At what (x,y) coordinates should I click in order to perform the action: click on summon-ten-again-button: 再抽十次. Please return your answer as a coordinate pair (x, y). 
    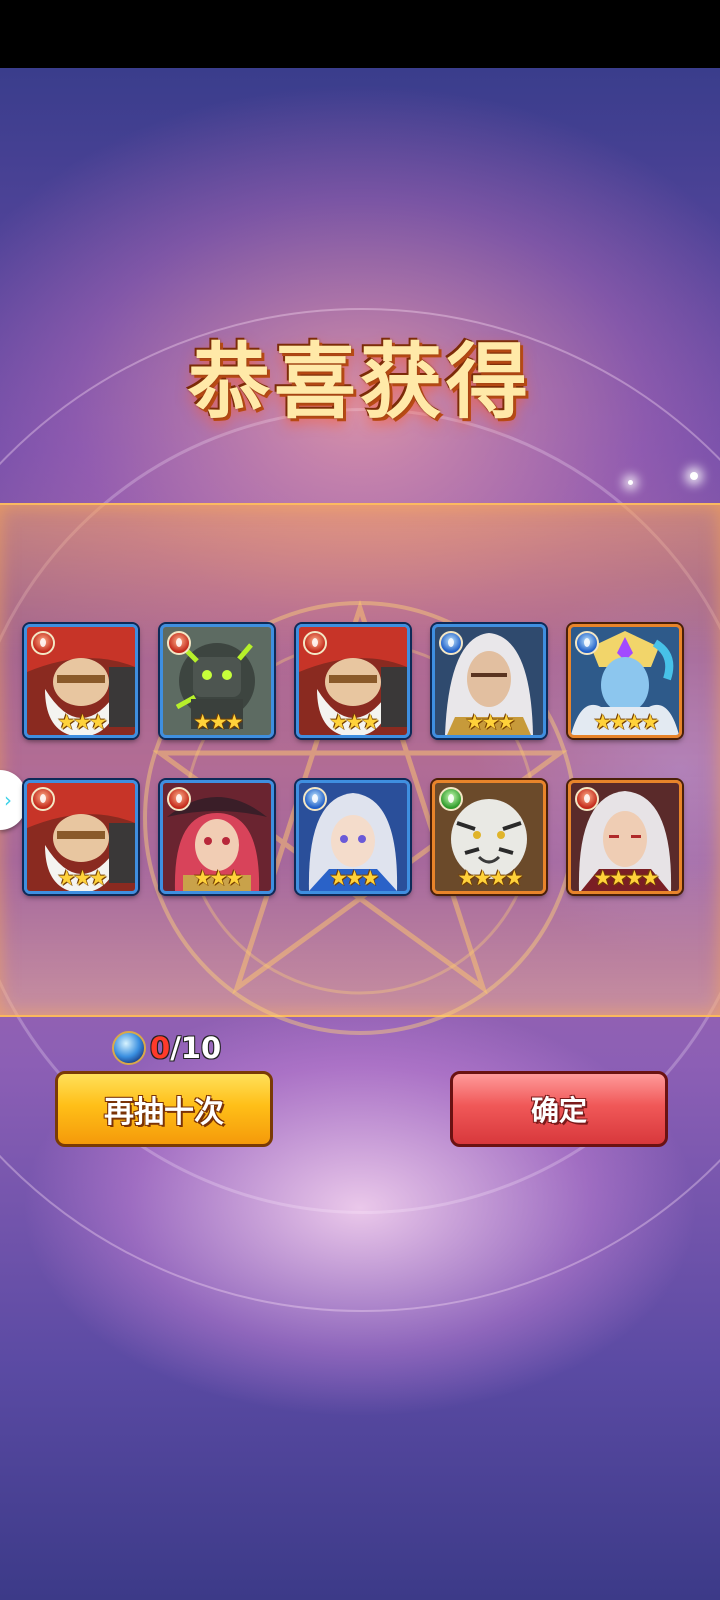
    Looking at the image, I should click on (164, 1109).